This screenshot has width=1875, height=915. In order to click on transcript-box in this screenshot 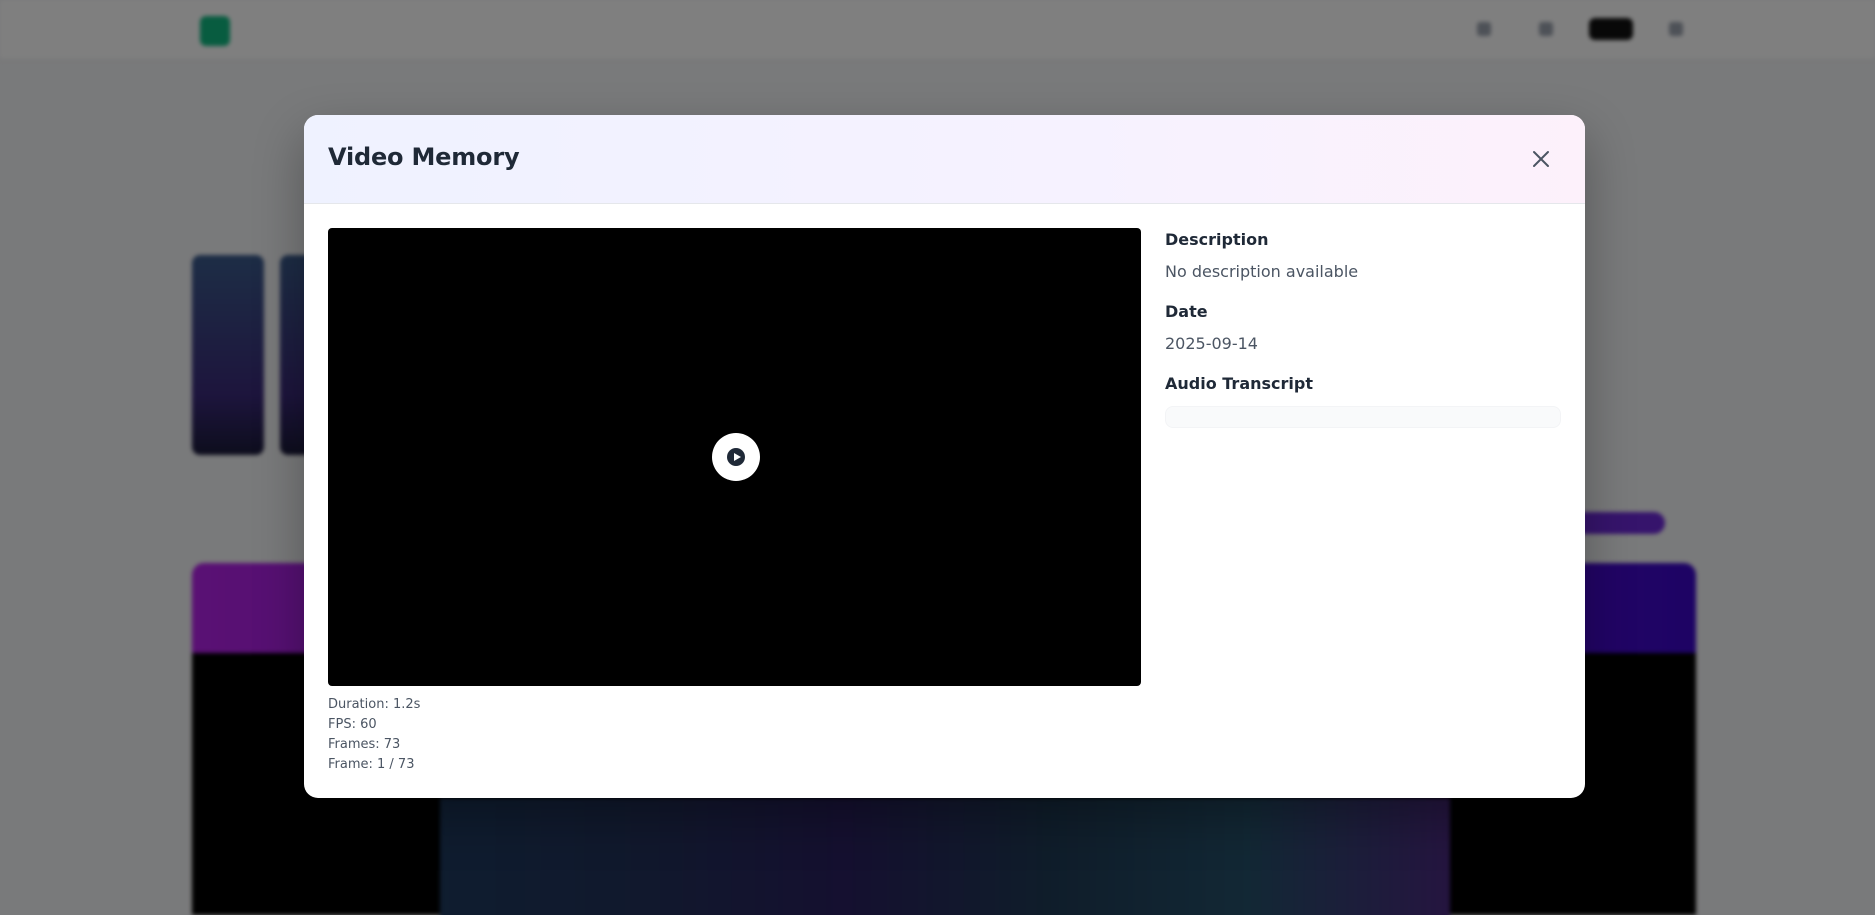, I will do `click(1363, 417)`.